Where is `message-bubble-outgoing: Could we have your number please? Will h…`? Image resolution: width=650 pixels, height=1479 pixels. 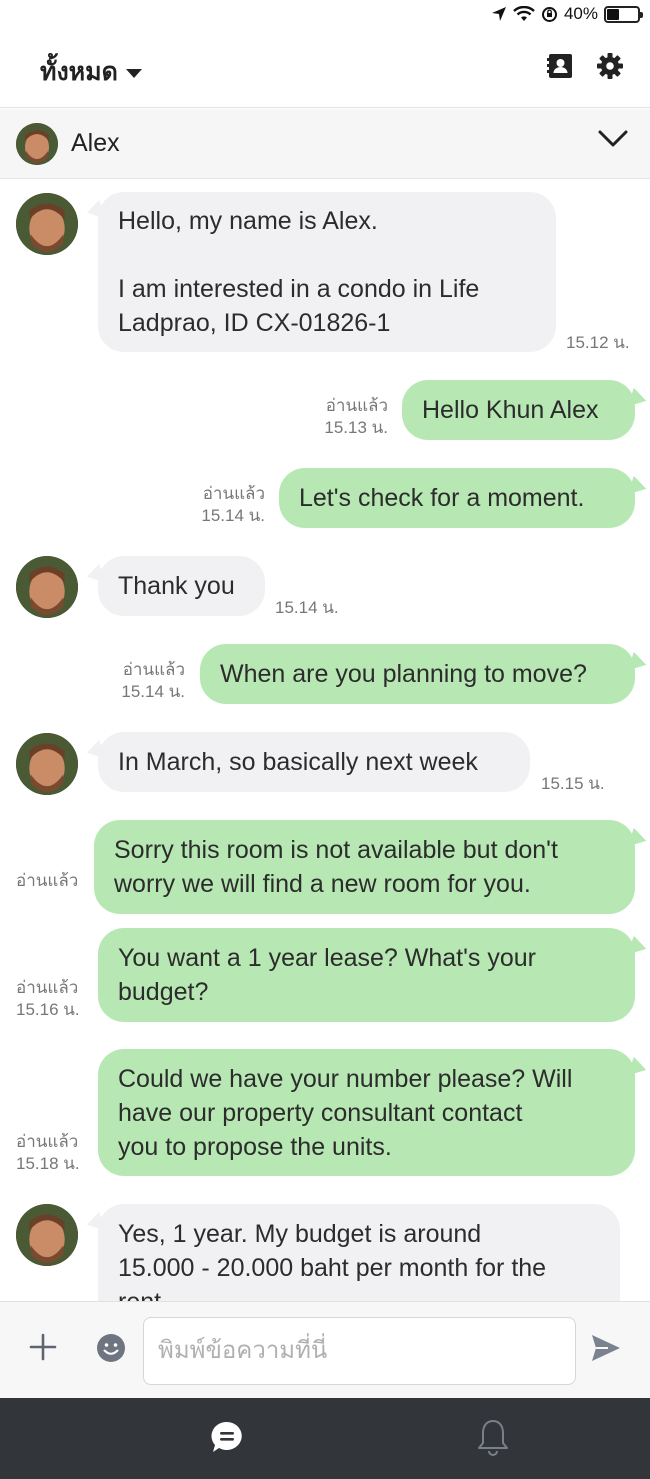
message-bubble-outgoing: Could we have your number please? Will h… is located at coordinates (366, 1112).